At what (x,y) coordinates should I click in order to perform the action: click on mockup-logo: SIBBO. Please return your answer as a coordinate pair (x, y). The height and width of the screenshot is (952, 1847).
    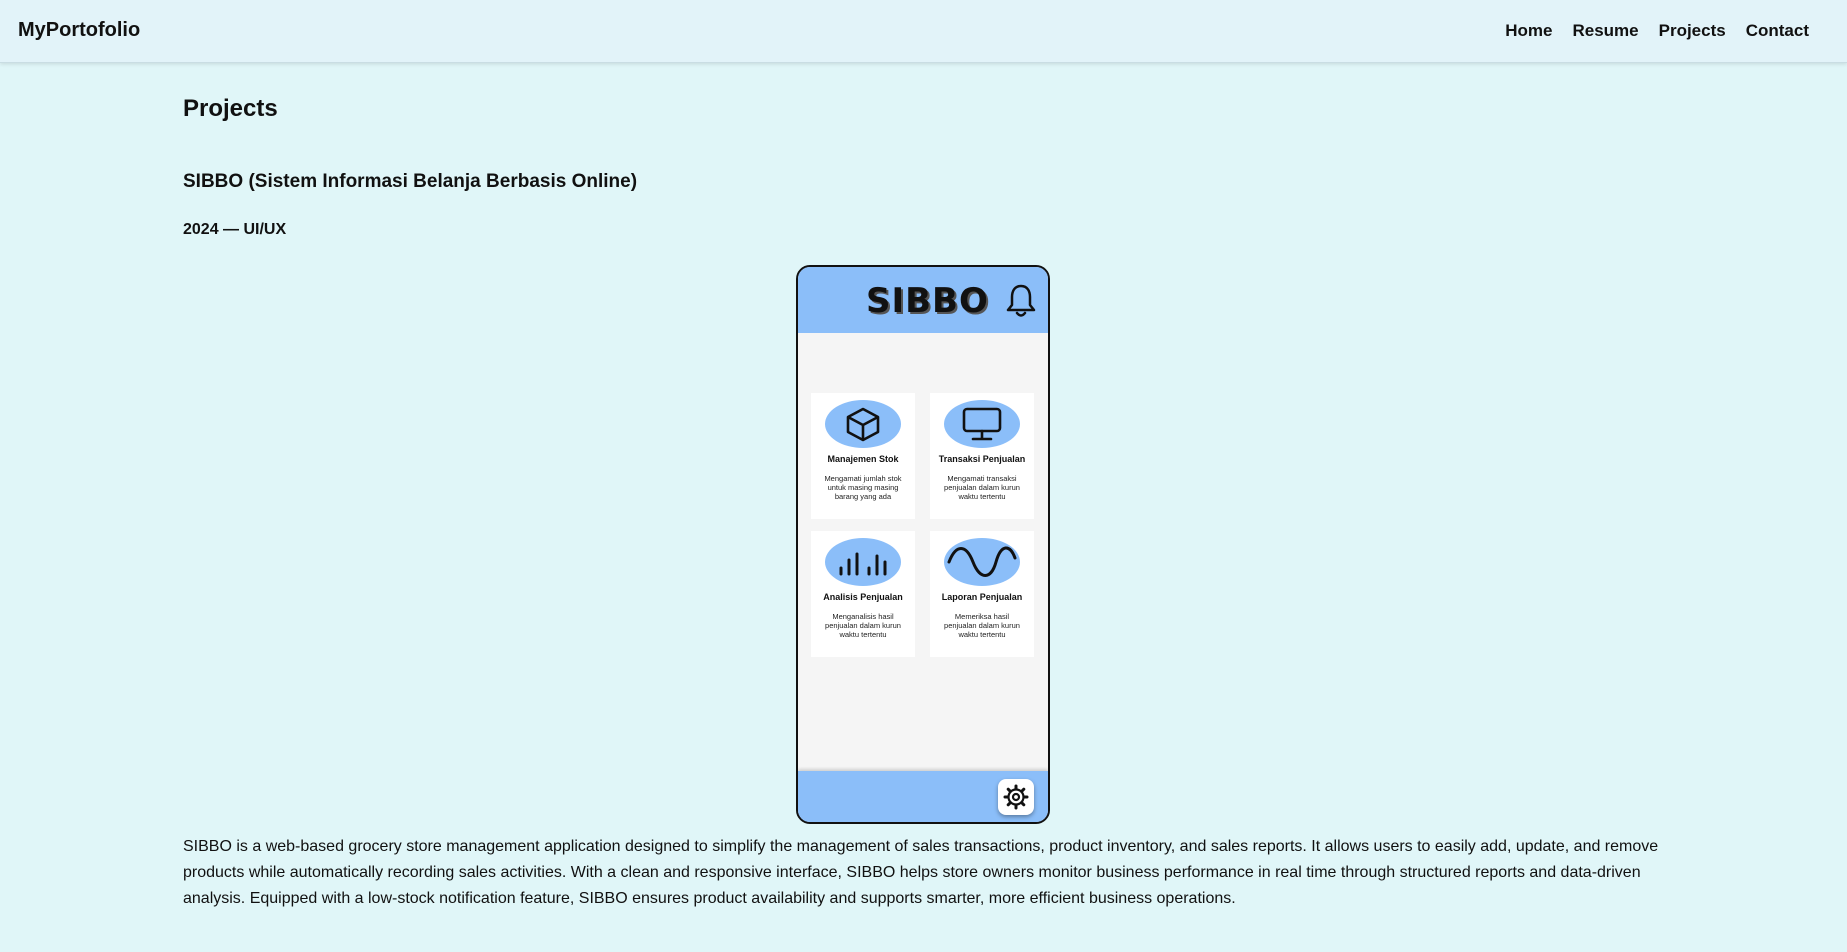
    Looking at the image, I should click on (927, 301).